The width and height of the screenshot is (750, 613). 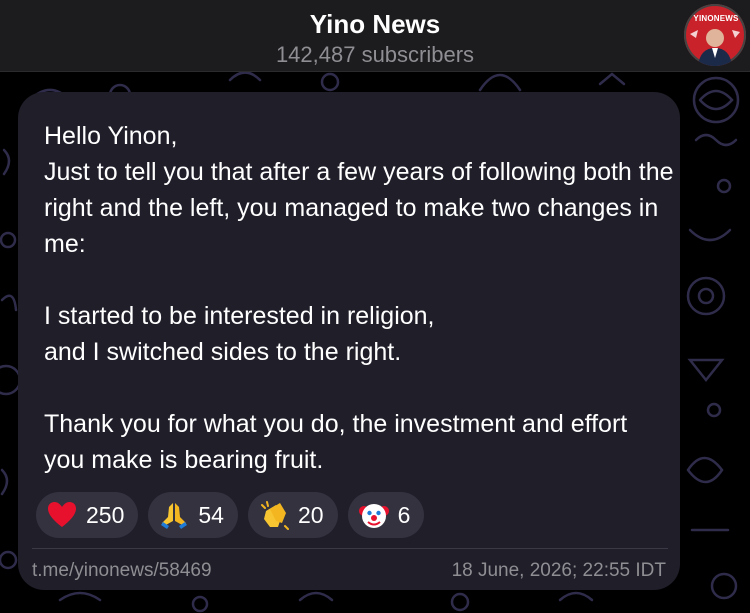 I want to click on message-line: Hello Yinon,, so click(x=111, y=136).